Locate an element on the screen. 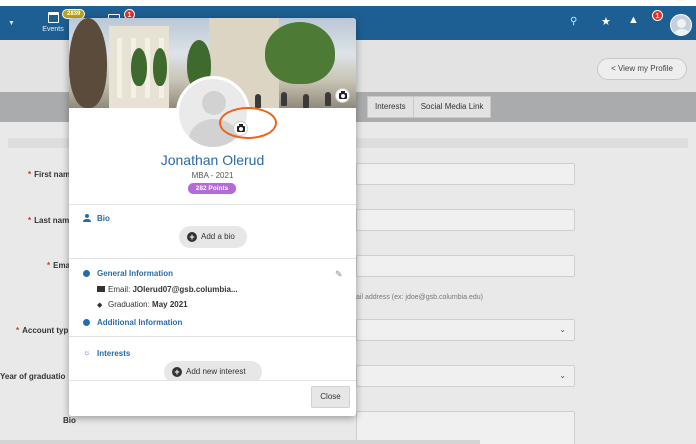 This screenshot has height=444, width=696. avatar-placeholder-head is located at coordinates (214, 103).